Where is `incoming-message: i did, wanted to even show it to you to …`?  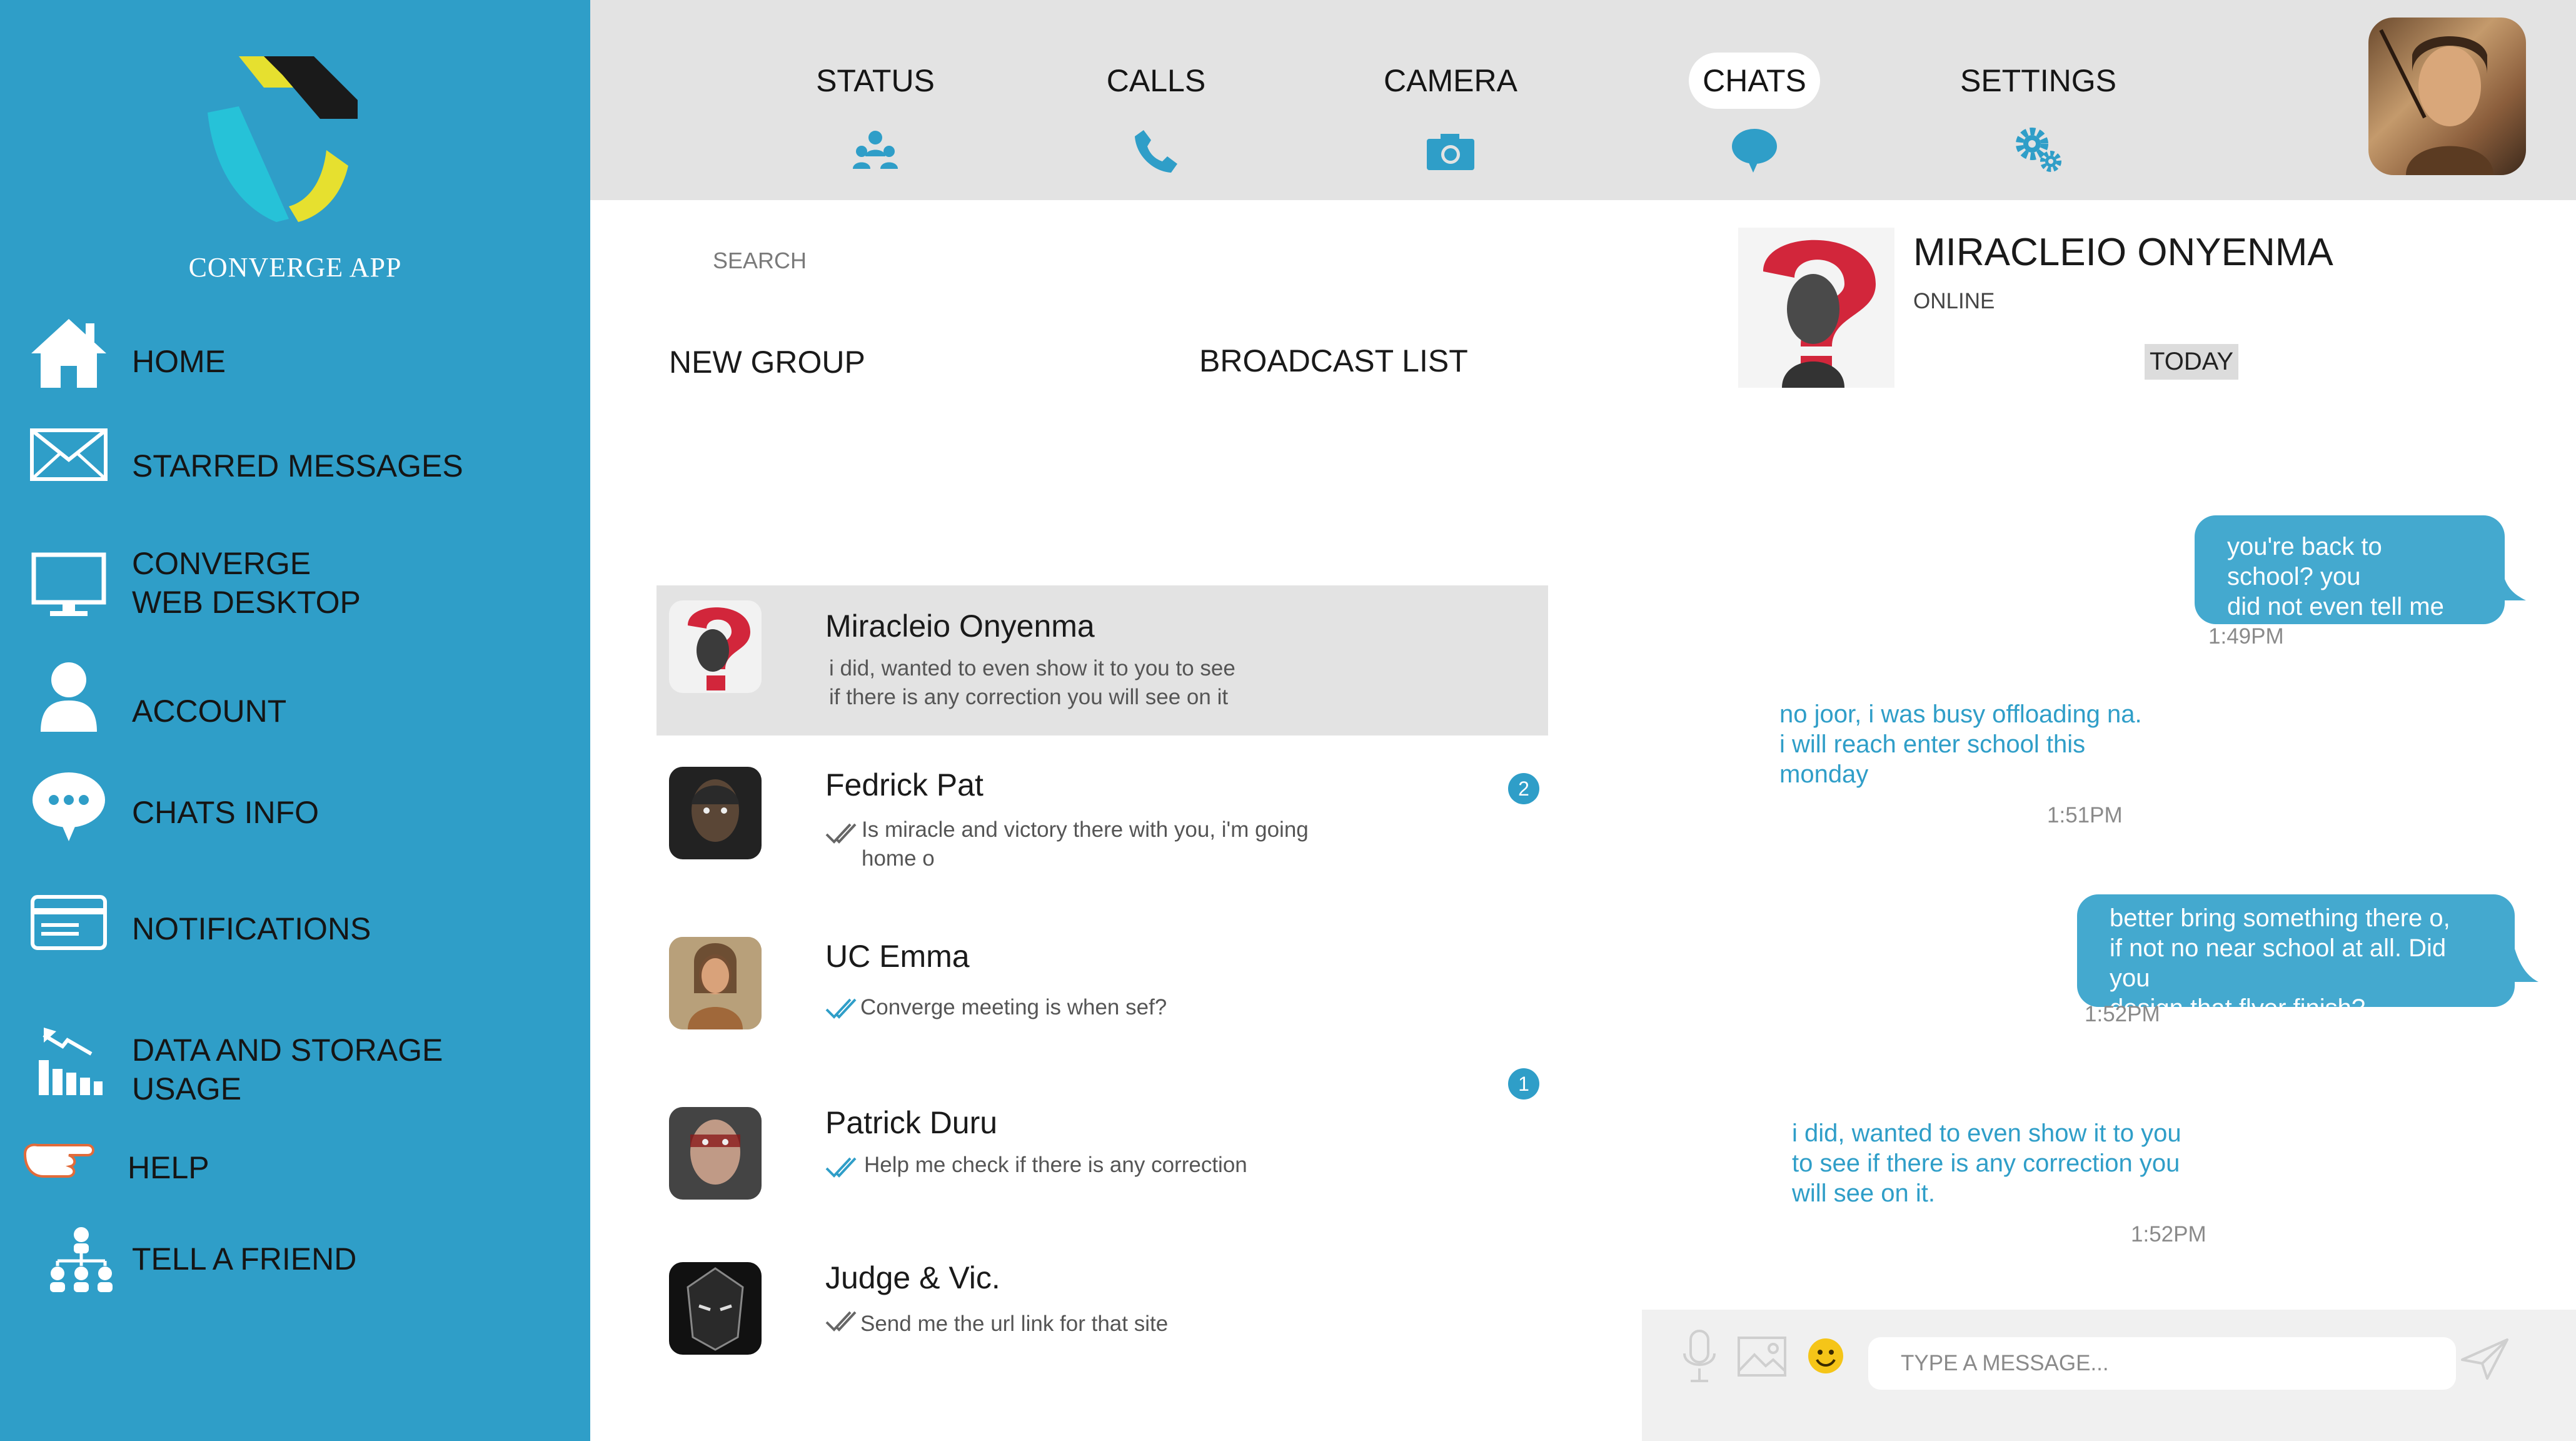
incoming-message: i did, wanted to even show it to you to … is located at coordinates (1986, 1163).